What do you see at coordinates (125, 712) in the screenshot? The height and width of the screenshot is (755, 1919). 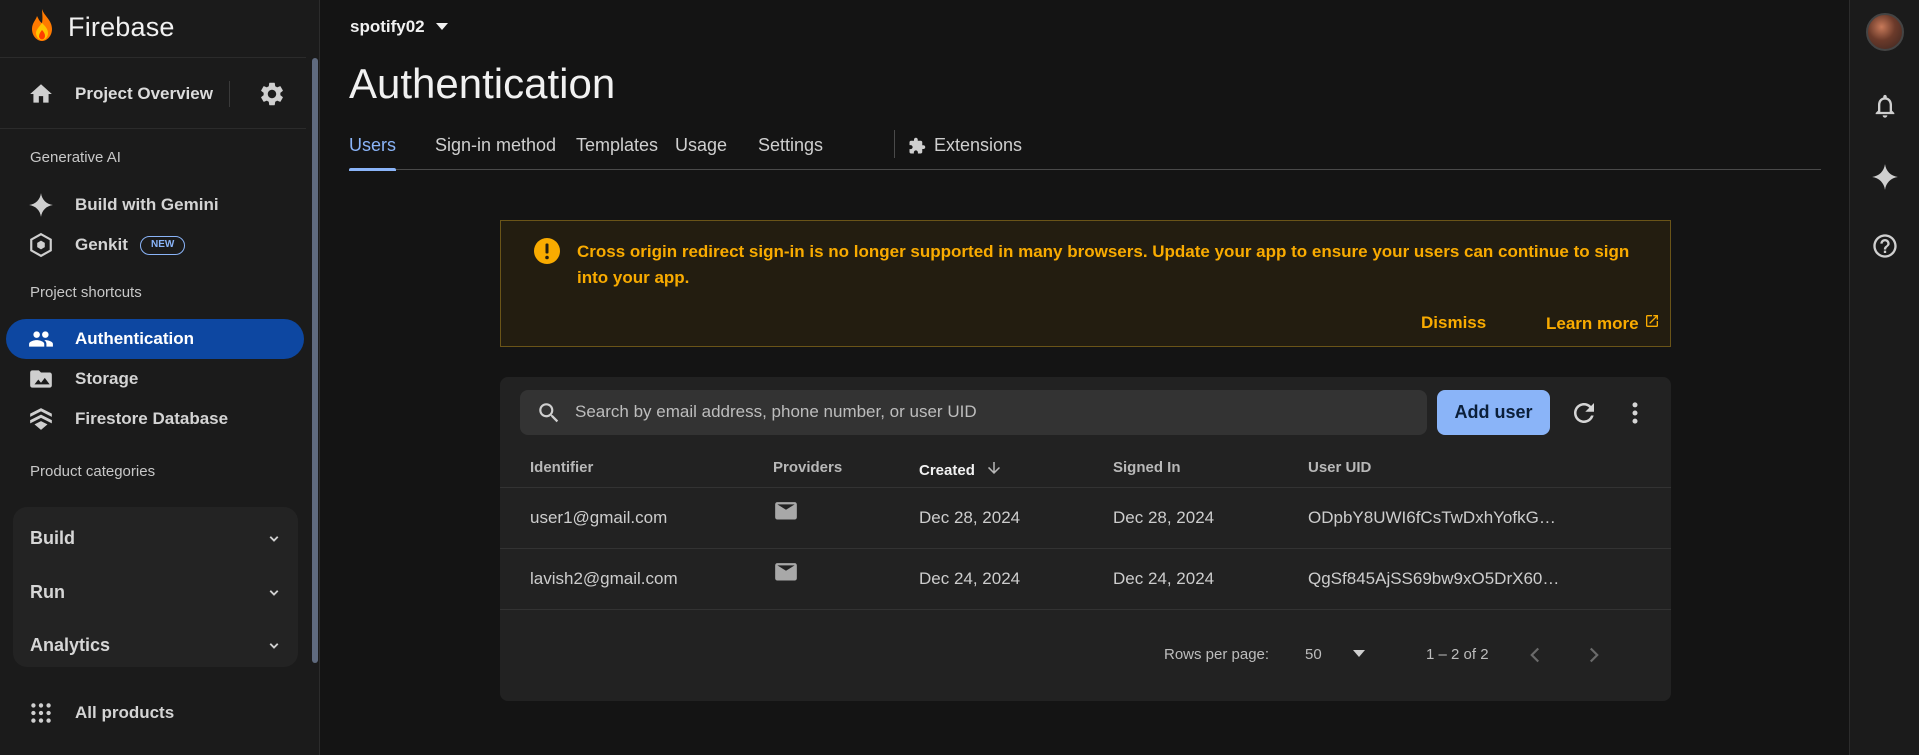 I see `sidebar-item-label: All products` at bounding box center [125, 712].